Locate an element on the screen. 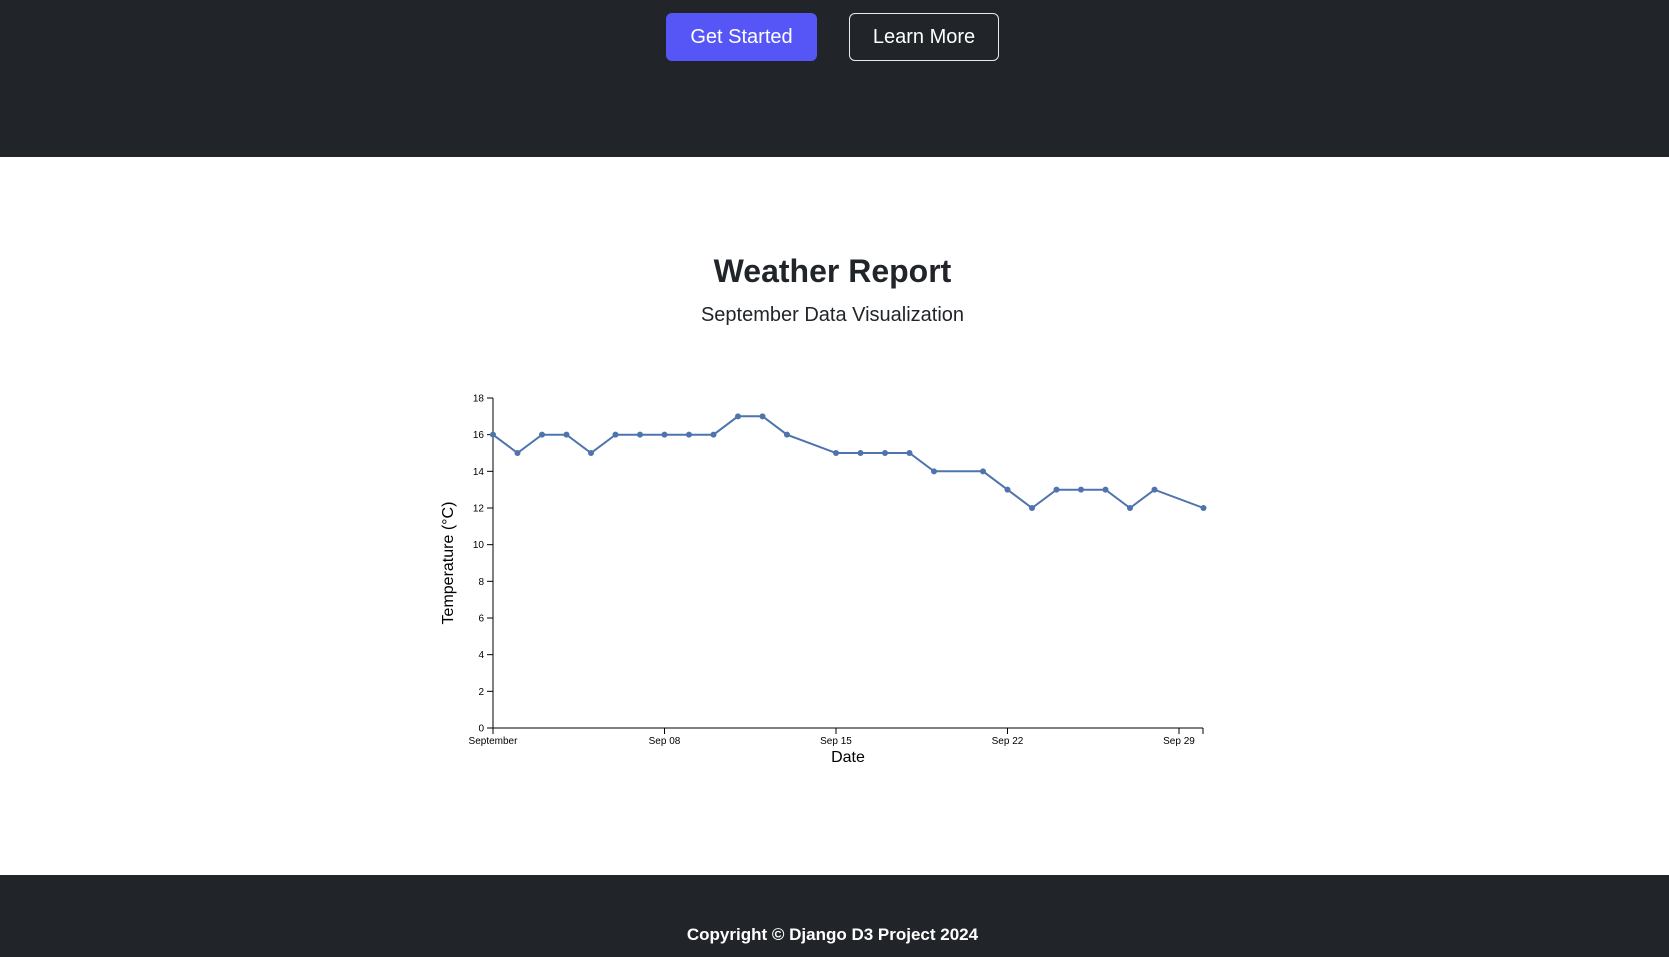 The height and width of the screenshot is (957, 1669). x-tick-label: Sep 15 is located at coordinates (836, 741).